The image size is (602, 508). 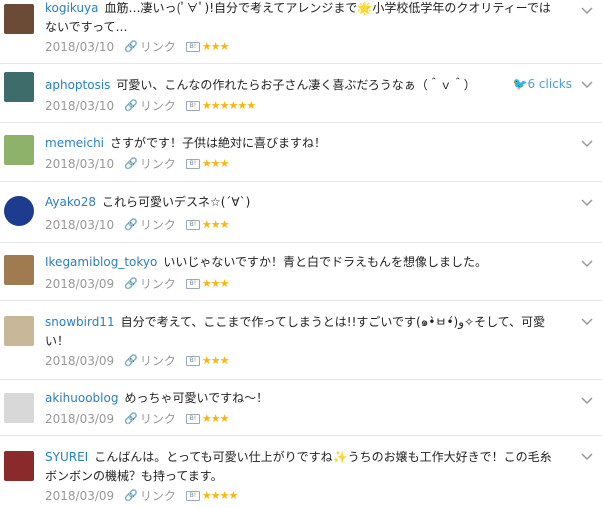 What do you see at coordinates (80, 322) in the screenshot?
I see `username-link: snowbird11` at bounding box center [80, 322].